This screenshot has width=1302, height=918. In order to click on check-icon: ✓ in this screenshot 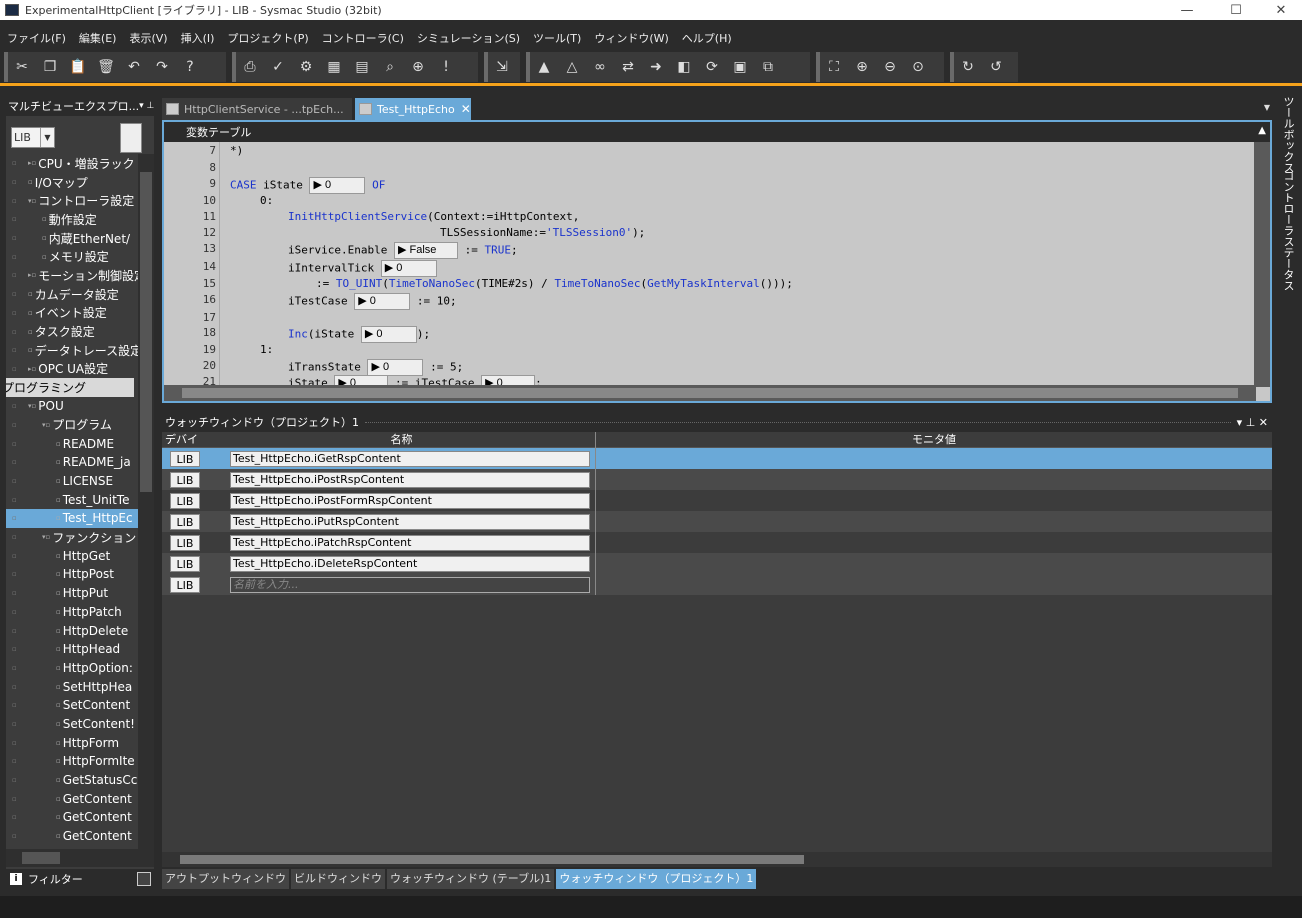, I will do `click(278, 67)`.